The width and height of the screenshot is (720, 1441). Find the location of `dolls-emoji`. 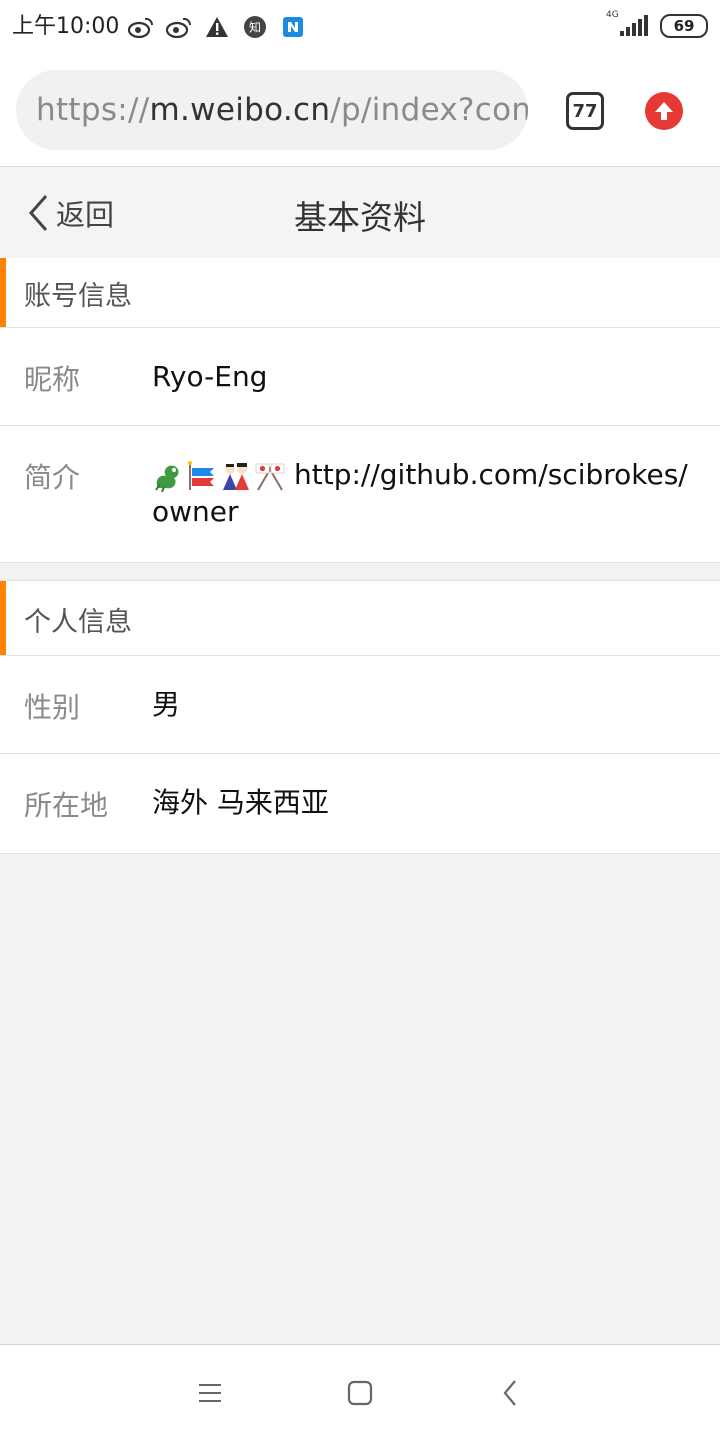

dolls-emoji is located at coordinates (236, 476).